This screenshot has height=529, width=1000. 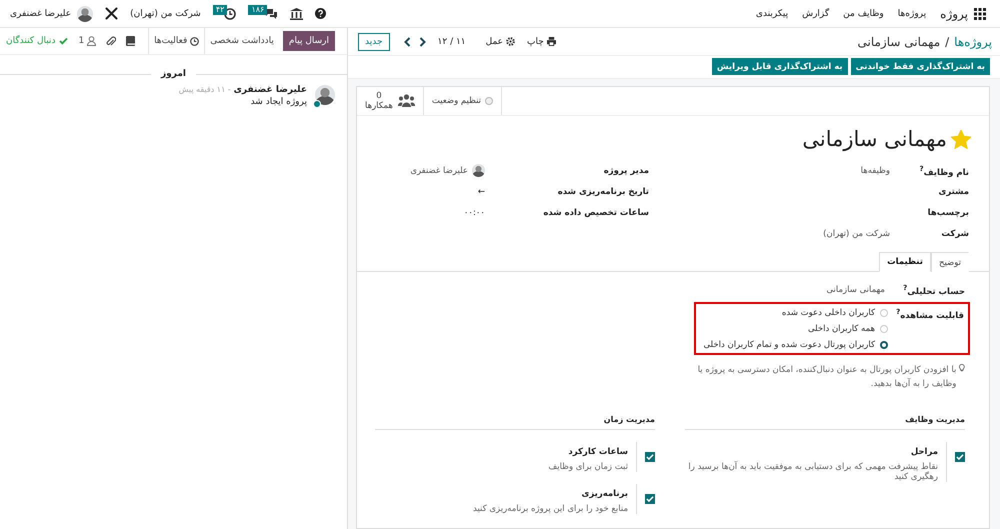 I want to click on notebook-tab: تنظیمات, so click(x=905, y=262).